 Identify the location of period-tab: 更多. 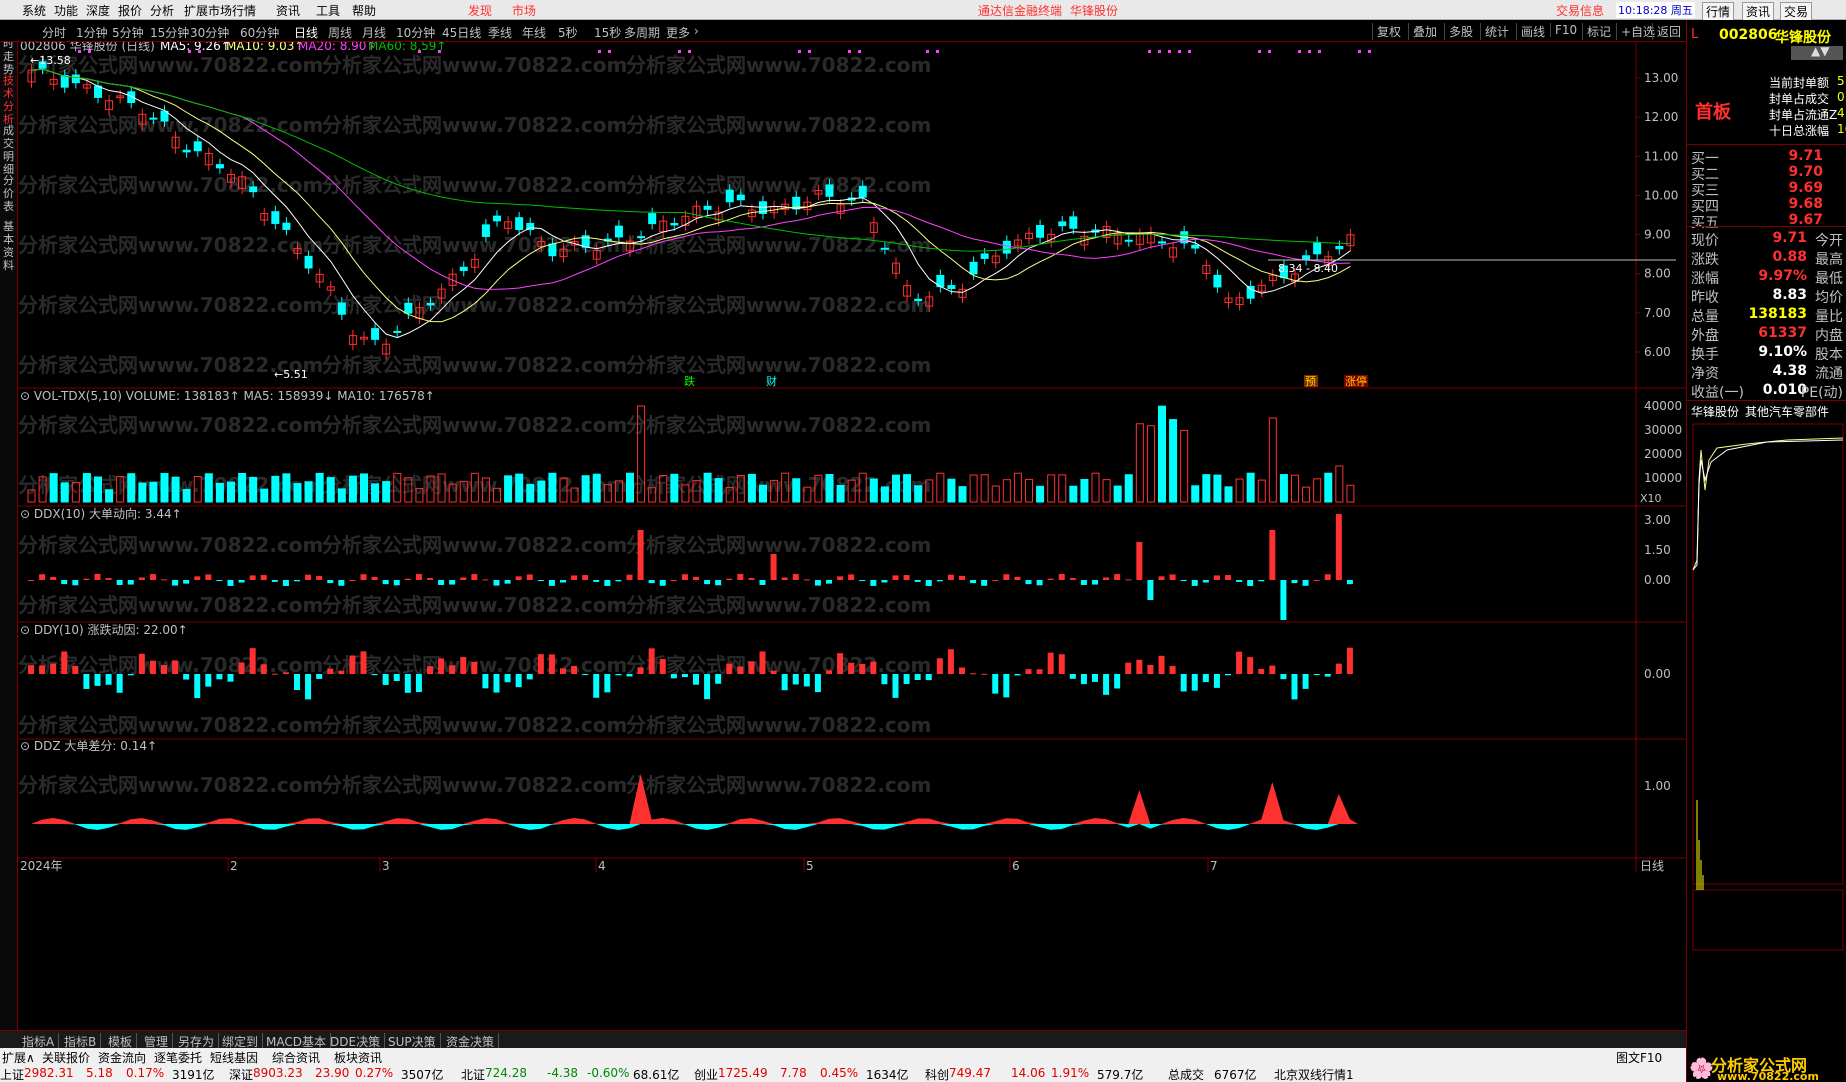
(678, 32).